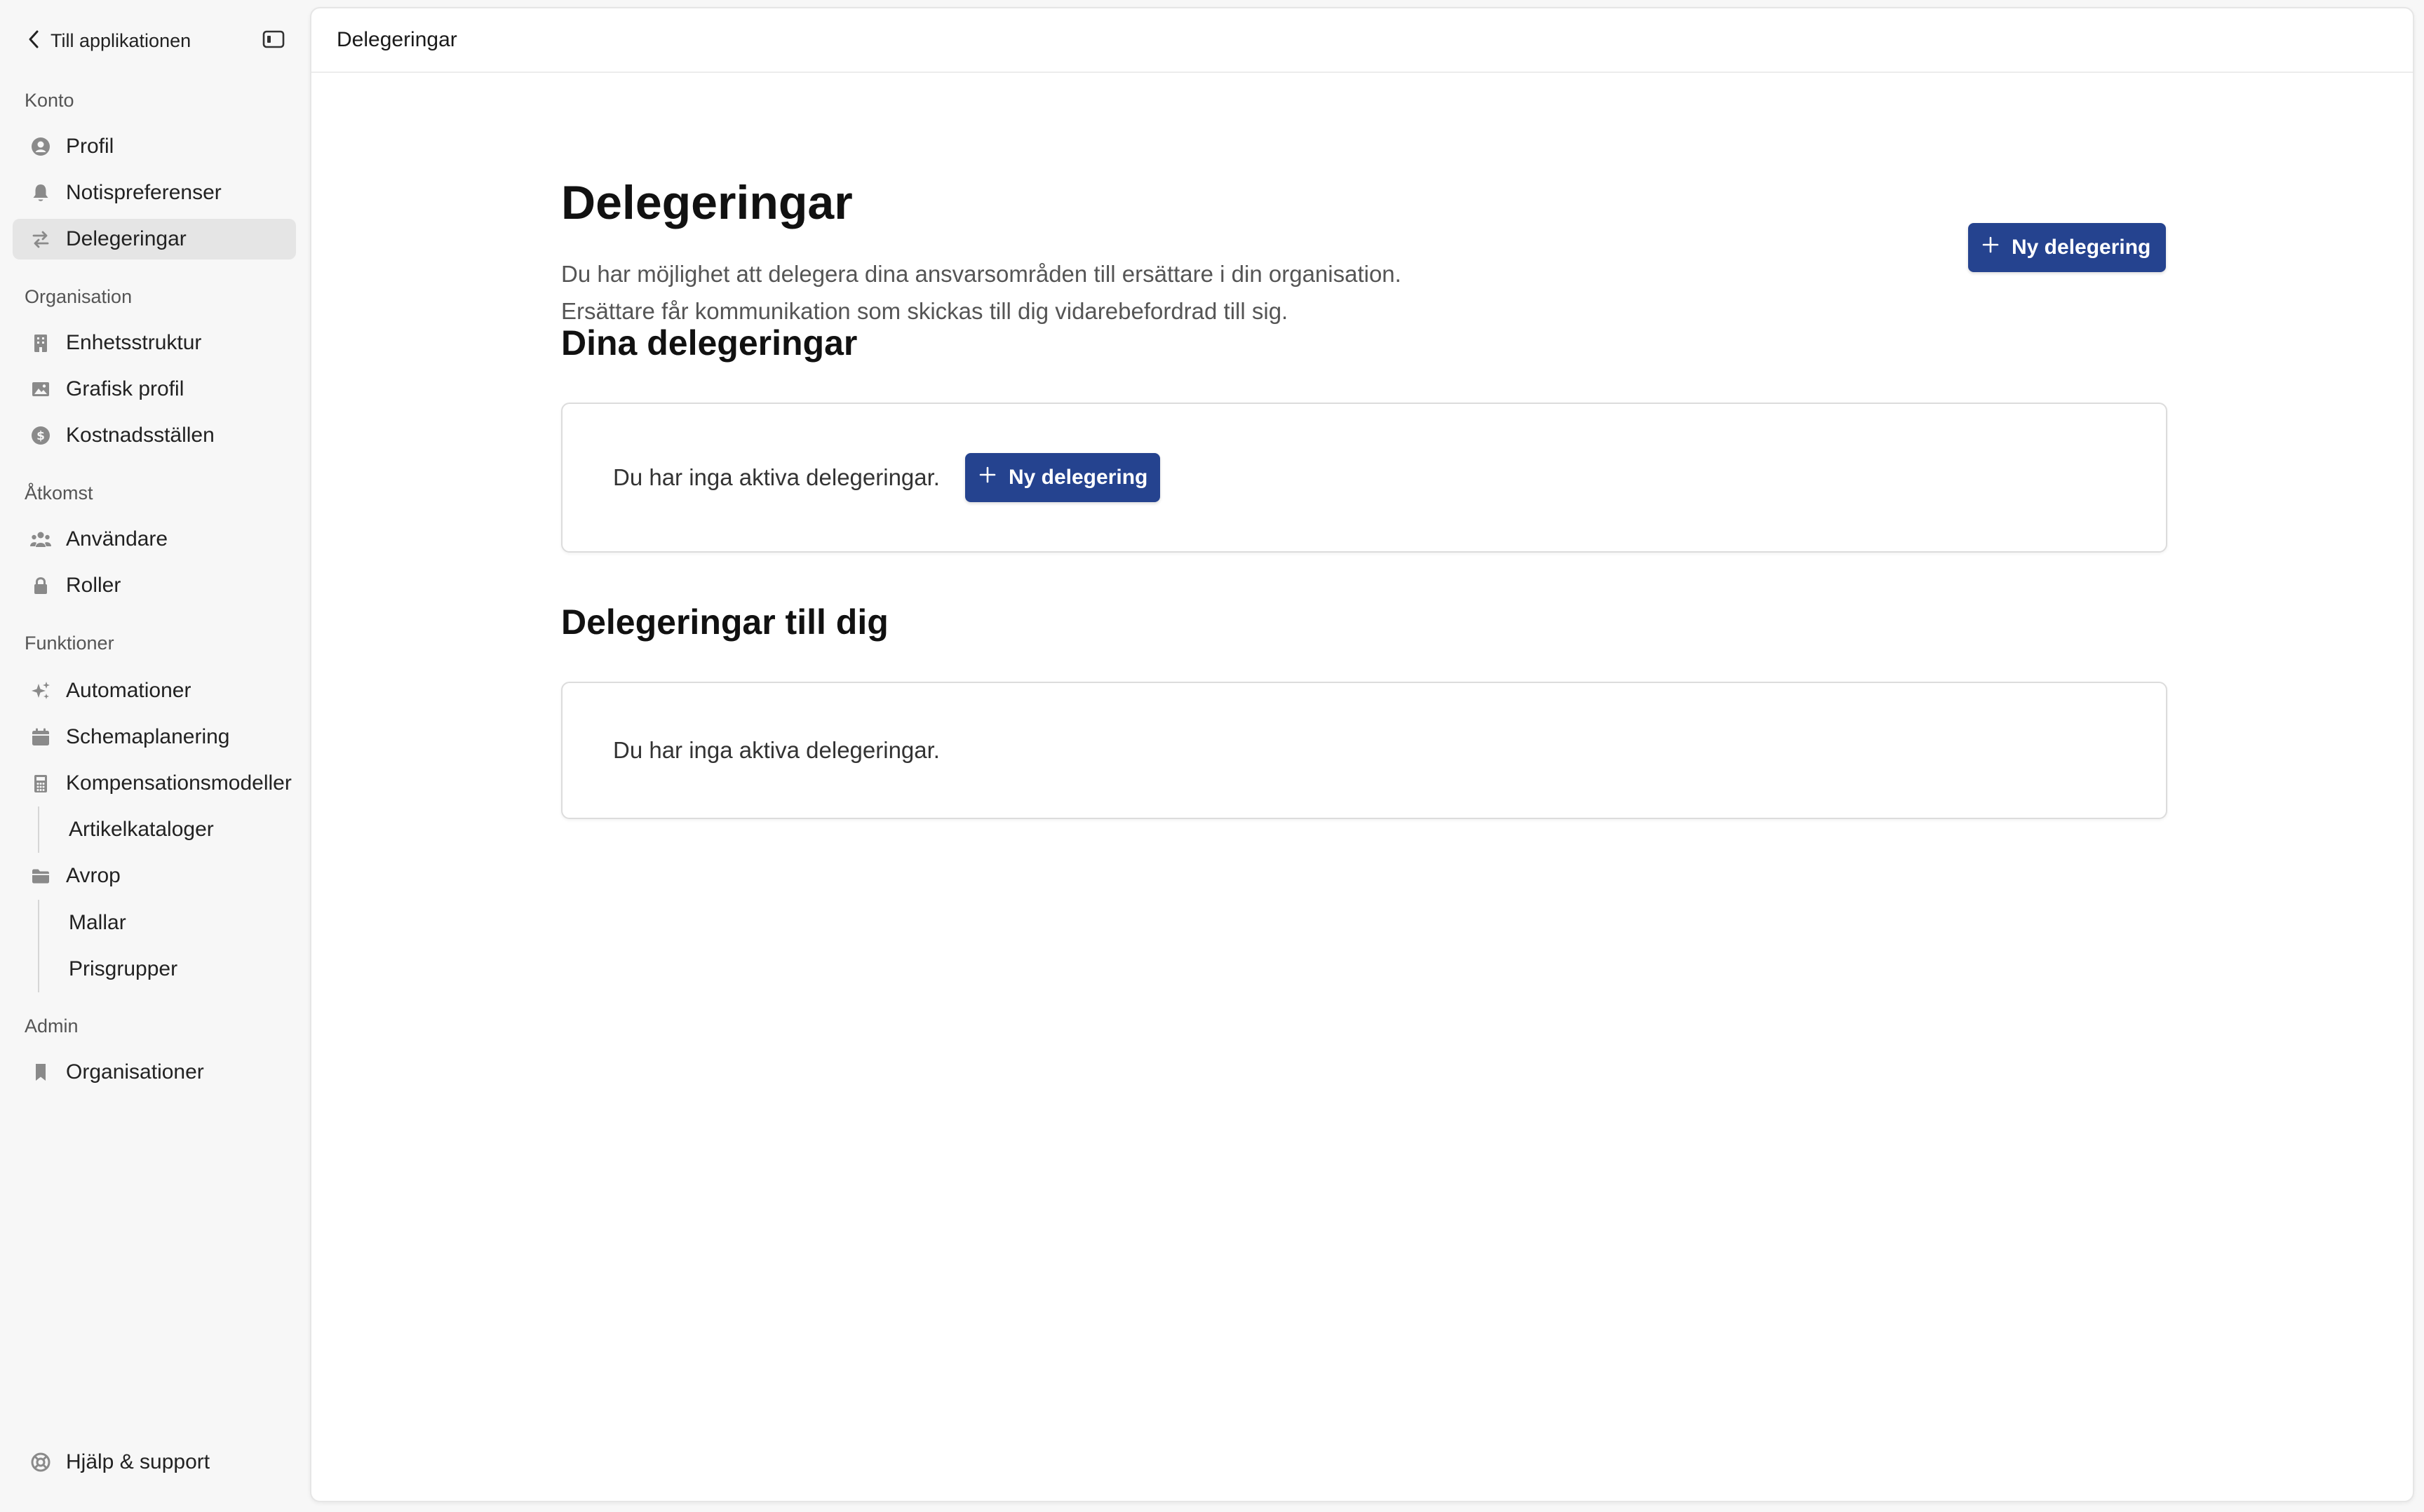 The image size is (2424, 1512). I want to click on new-delegation-inline-button-label: Ny delegering, so click(1078, 477).